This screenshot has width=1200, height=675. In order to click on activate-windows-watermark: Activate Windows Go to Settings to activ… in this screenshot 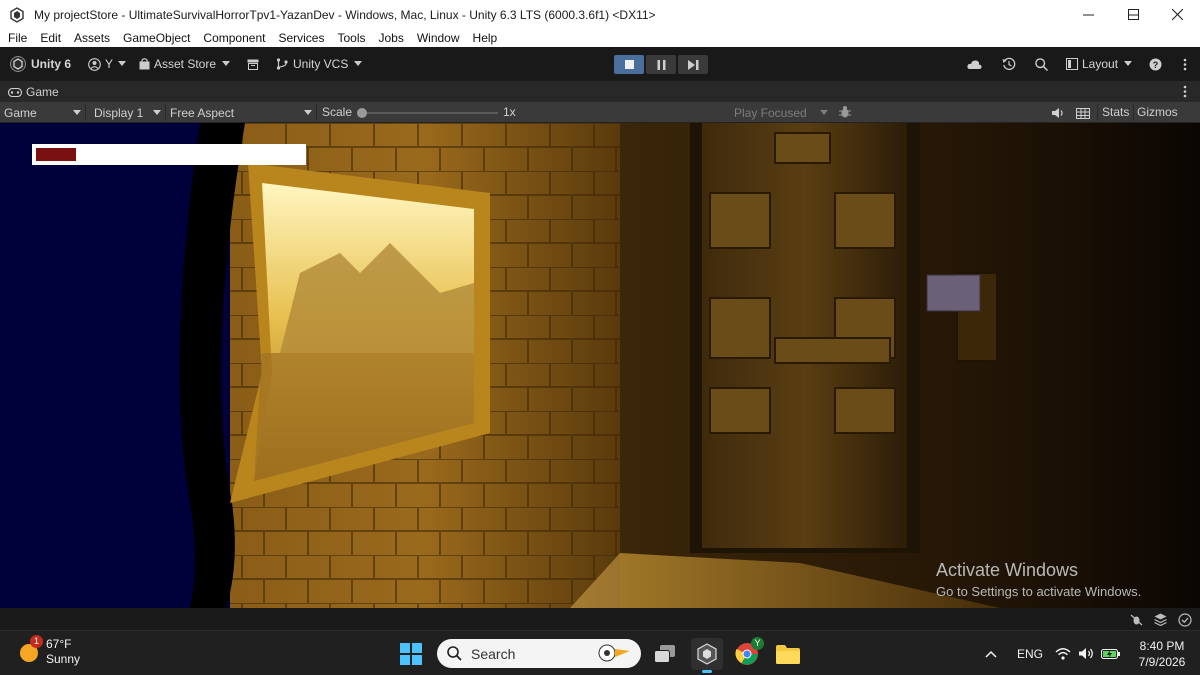, I will do `click(1038, 579)`.